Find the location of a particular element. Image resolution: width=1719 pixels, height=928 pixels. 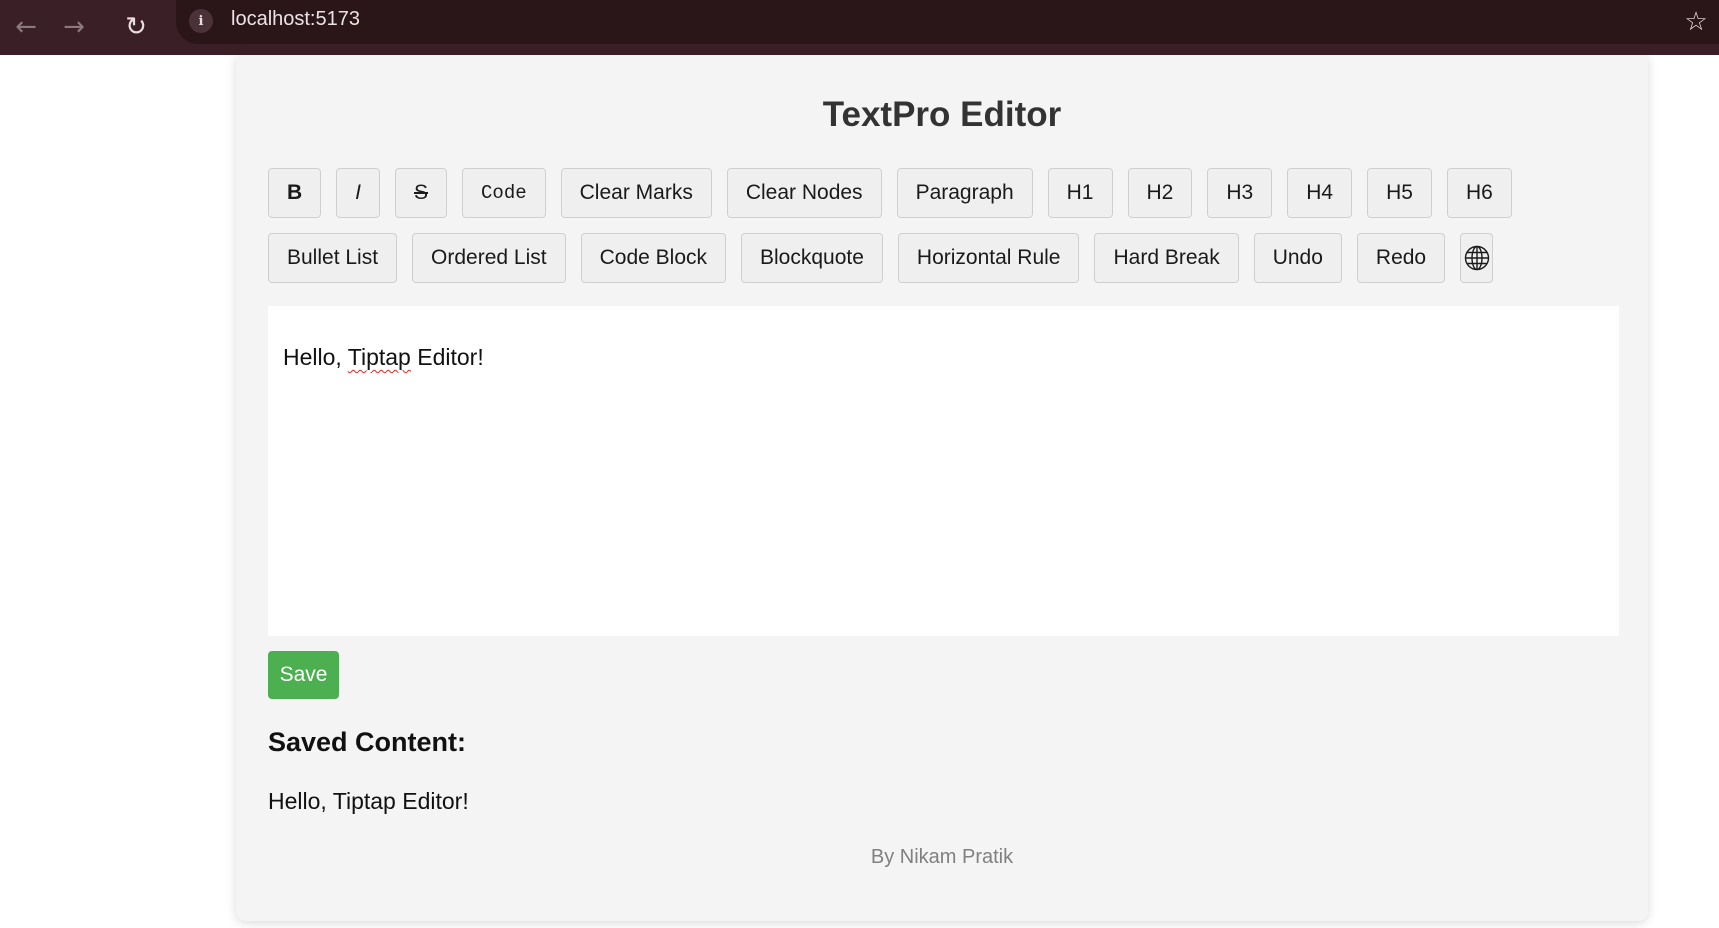

h4-button: H4 is located at coordinates (1320, 193).